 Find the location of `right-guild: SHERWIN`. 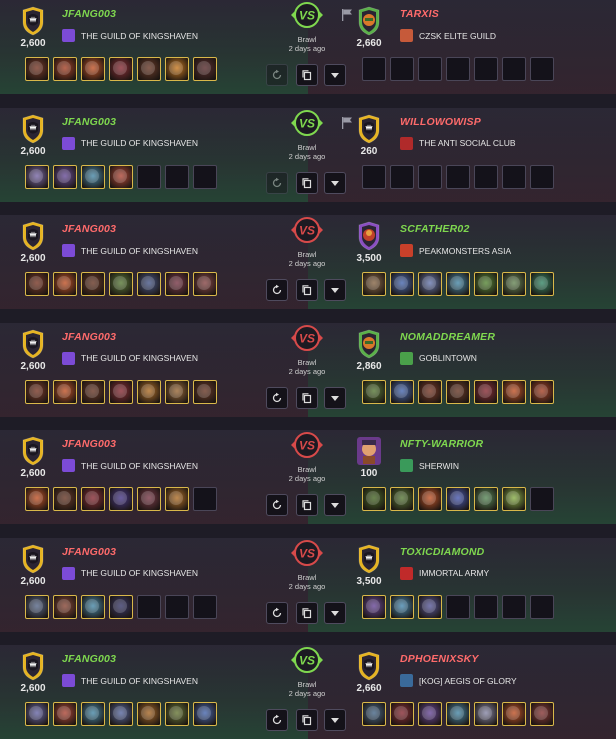

right-guild: SHERWIN is located at coordinates (429, 465).